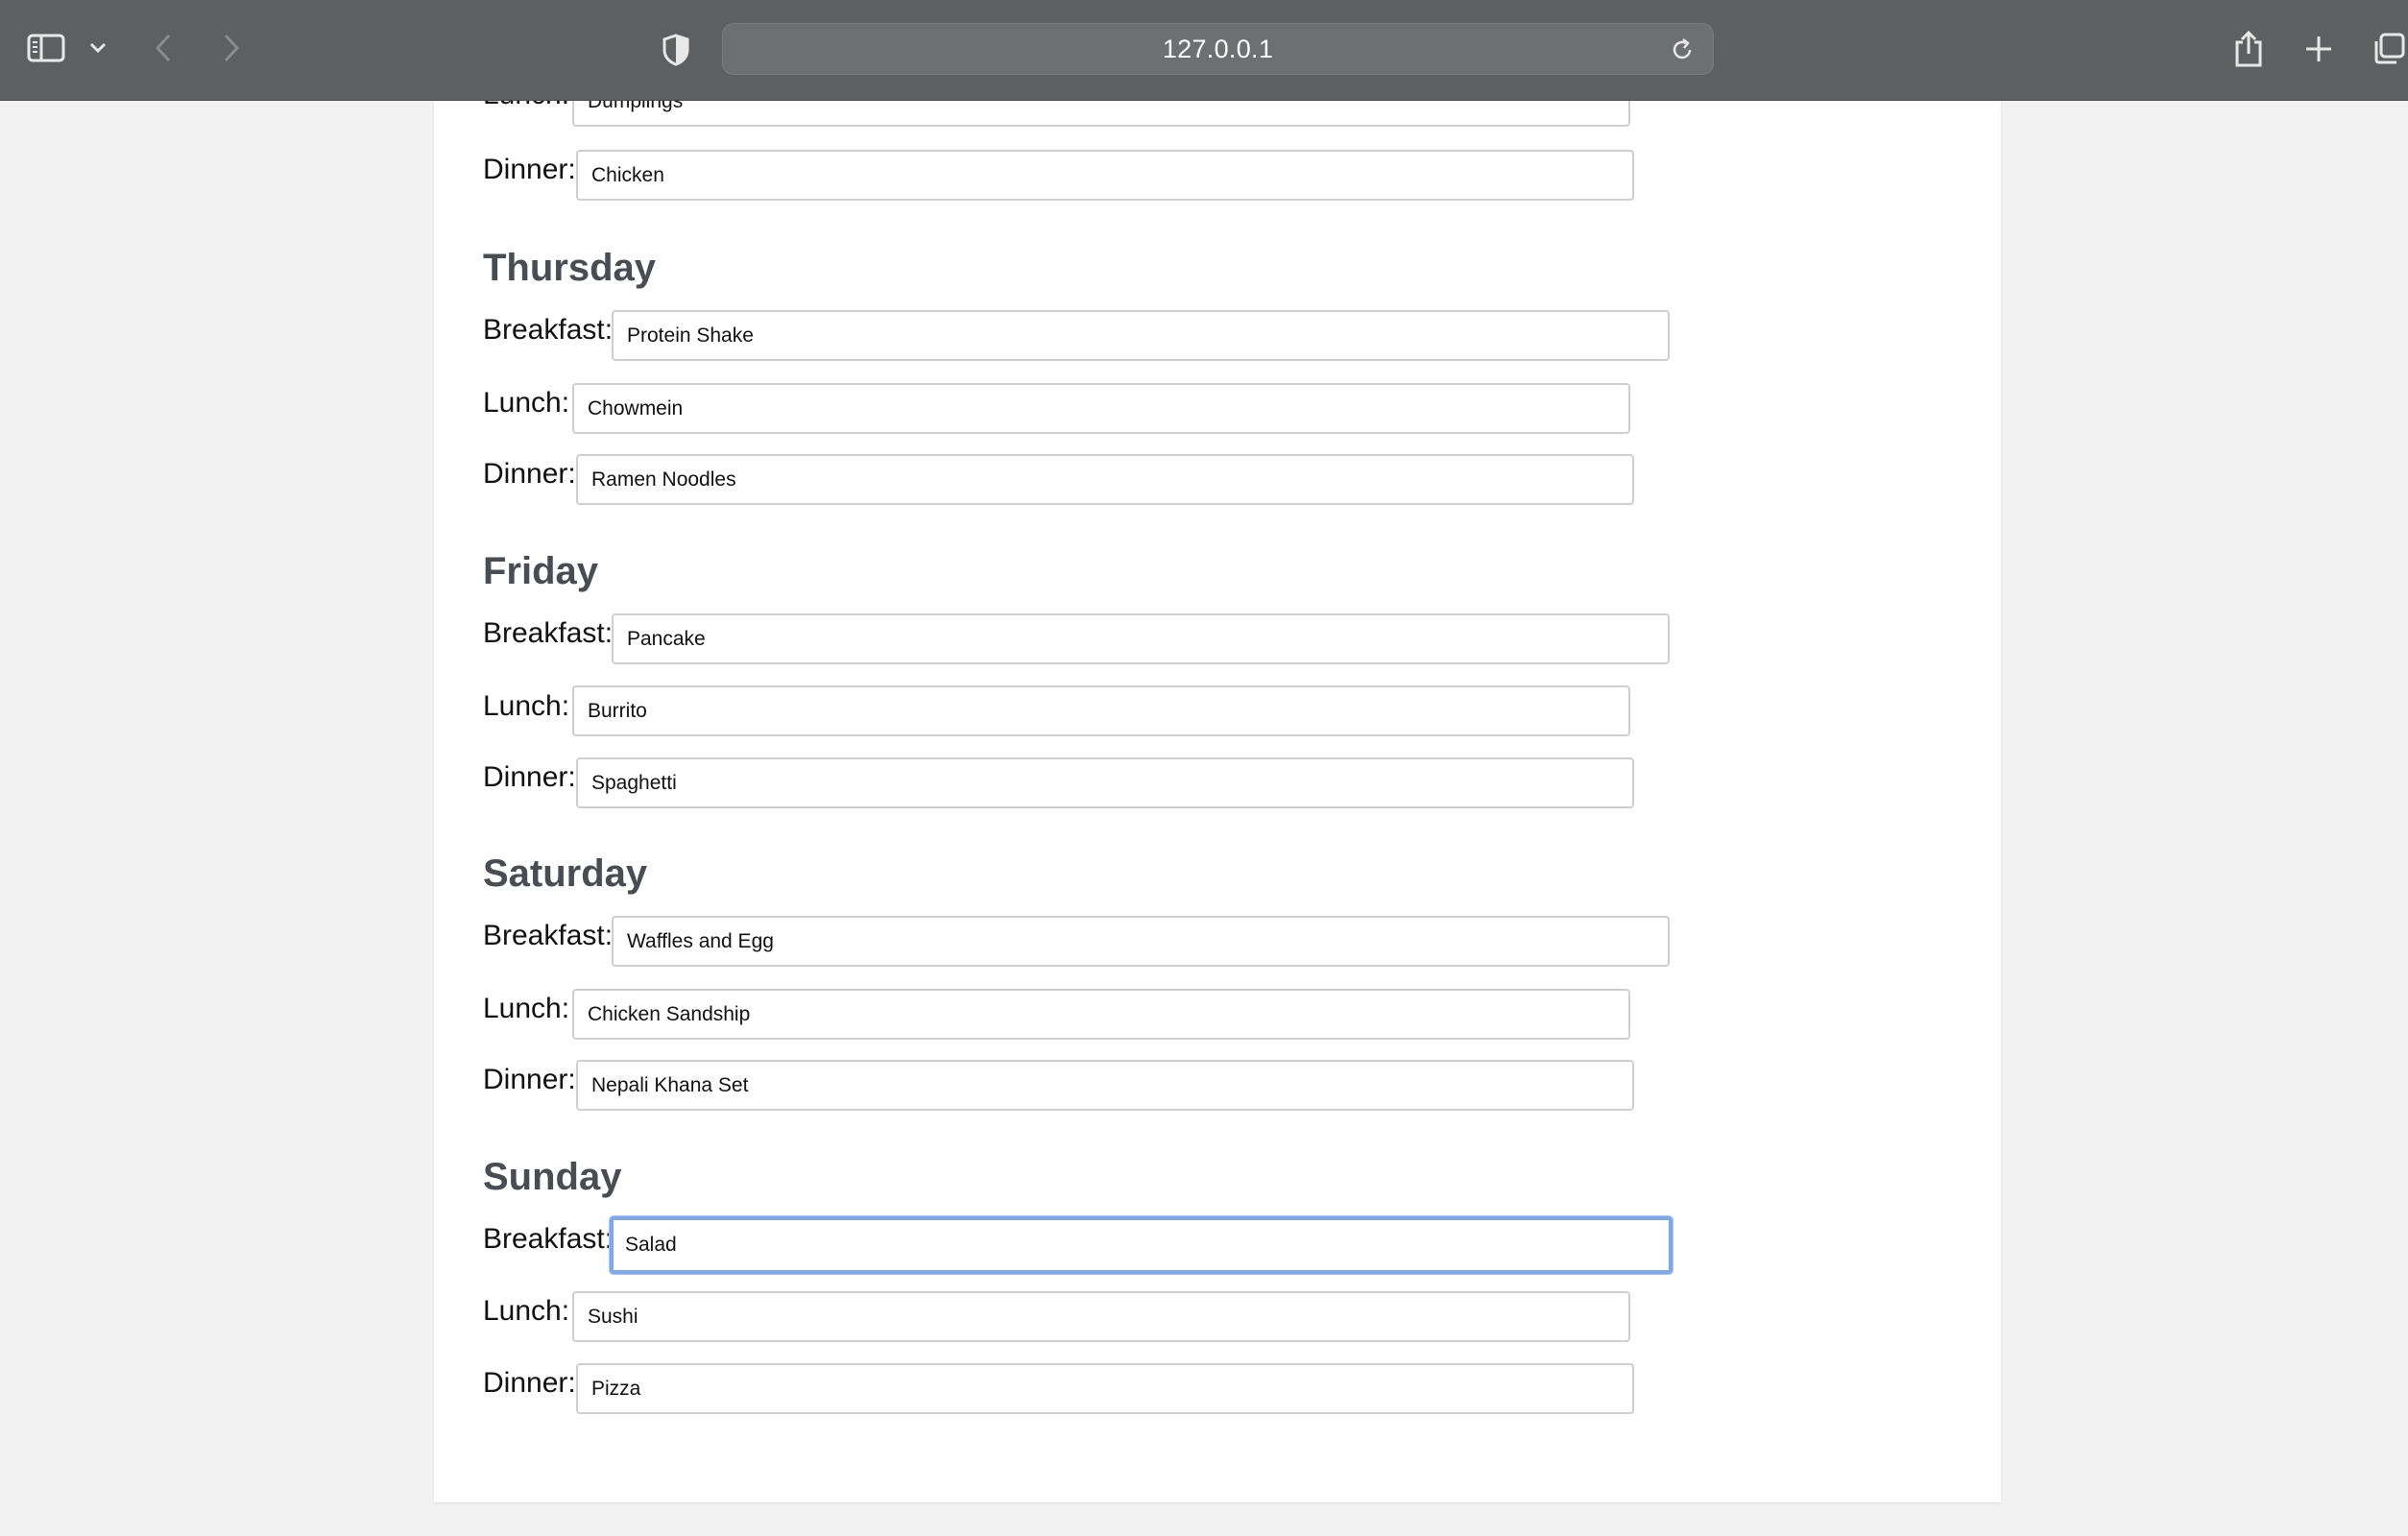 The image size is (2408, 1536). Describe the element at coordinates (164, 48) in the screenshot. I see `back-icon` at that location.